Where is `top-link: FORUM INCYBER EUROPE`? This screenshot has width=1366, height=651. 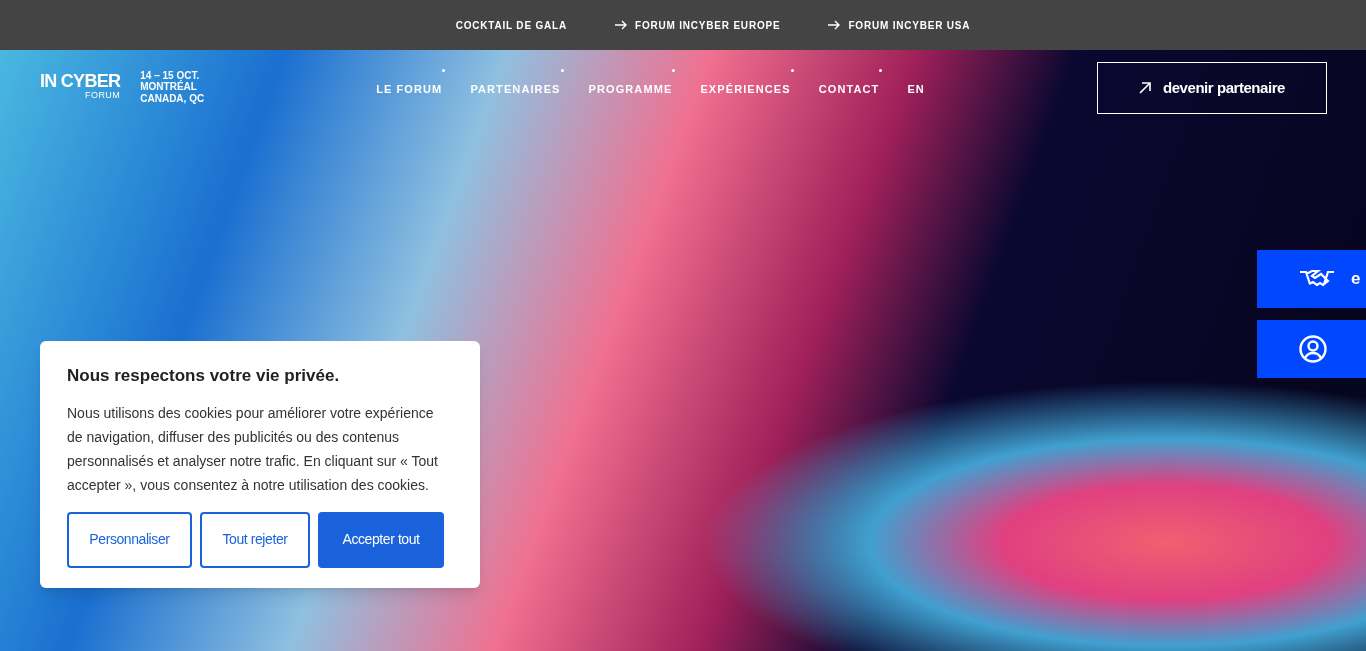 top-link: FORUM INCYBER EUROPE is located at coordinates (707, 25).